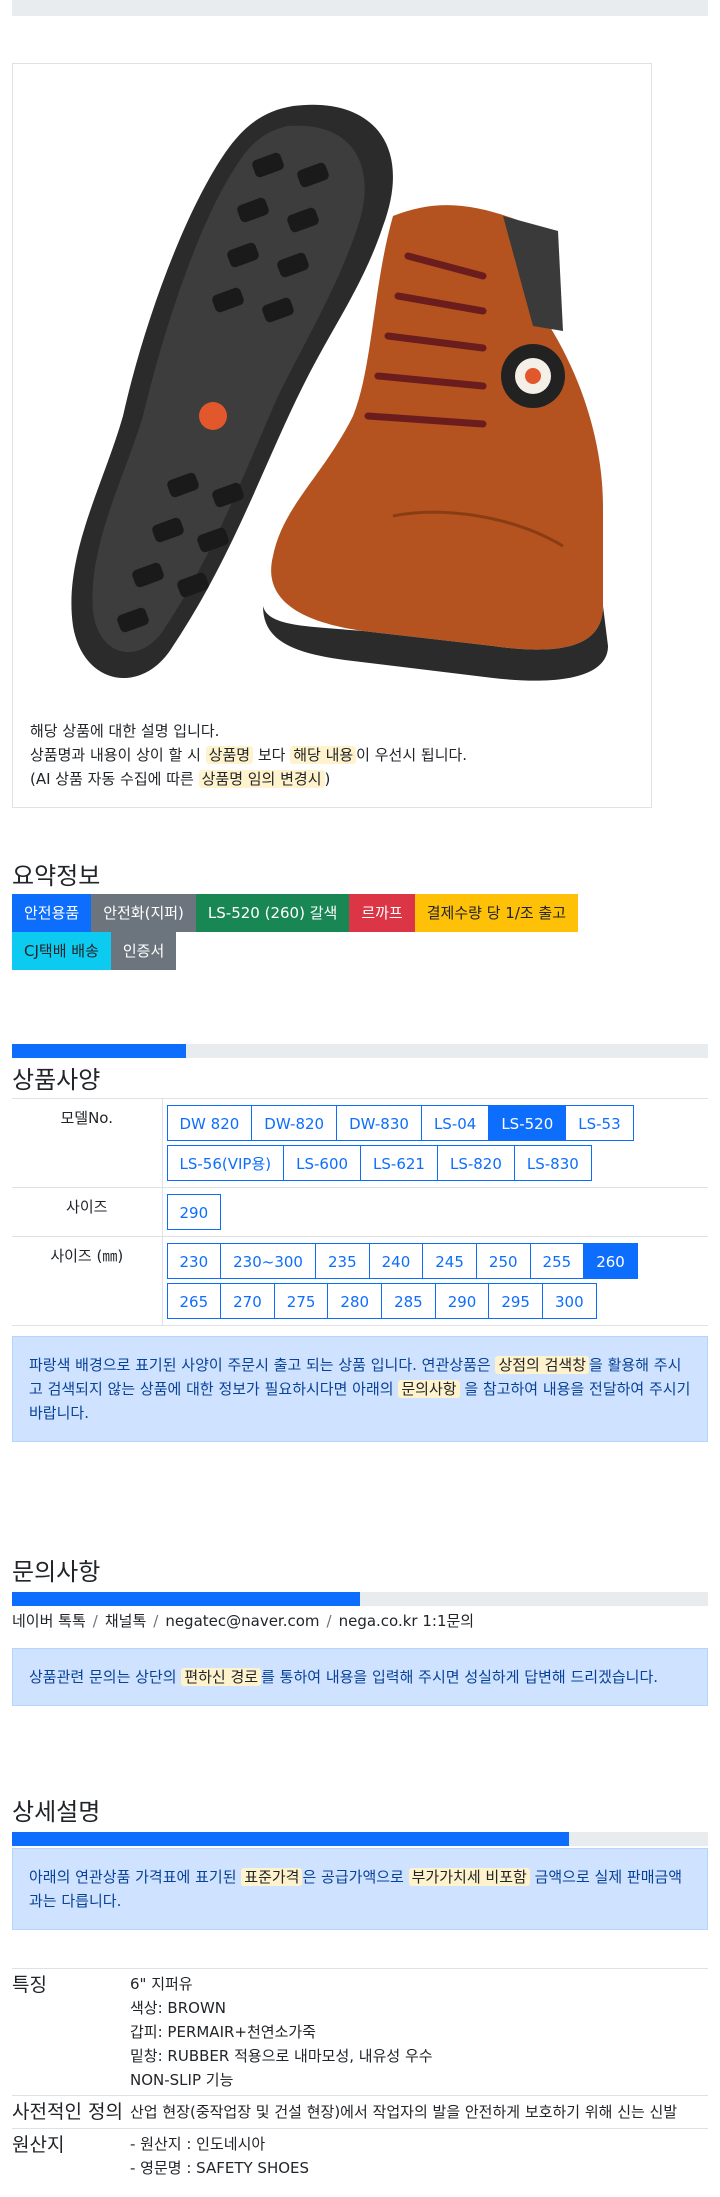 The image size is (720, 2197). What do you see at coordinates (272, 1877) in the screenshot?
I see `highlight-standard-price: 표준가격` at bounding box center [272, 1877].